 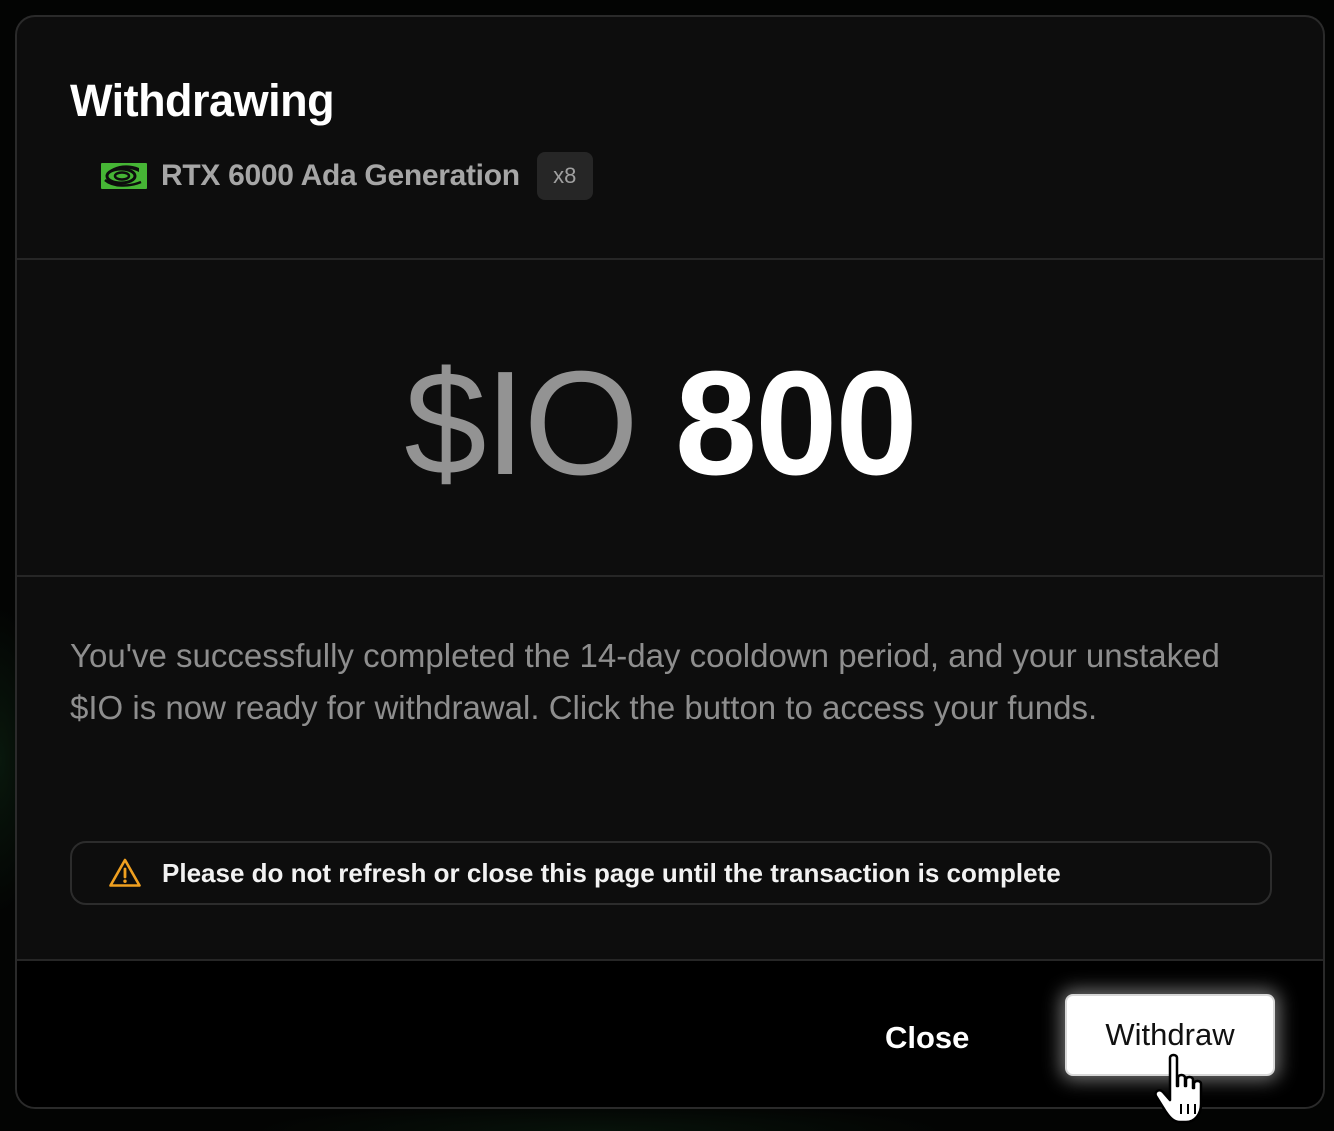 What do you see at coordinates (202, 100) in the screenshot?
I see `modal-title: Withdrawing` at bounding box center [202, 100].